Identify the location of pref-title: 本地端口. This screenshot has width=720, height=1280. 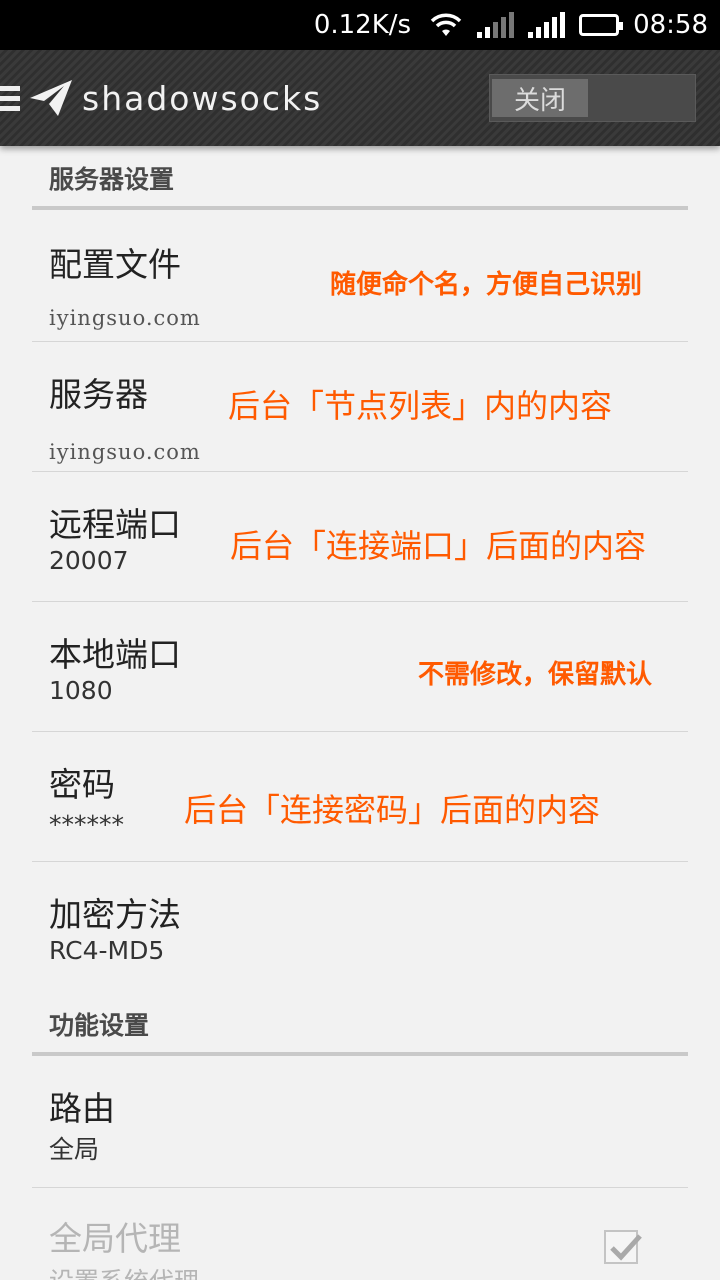
(115, 654).